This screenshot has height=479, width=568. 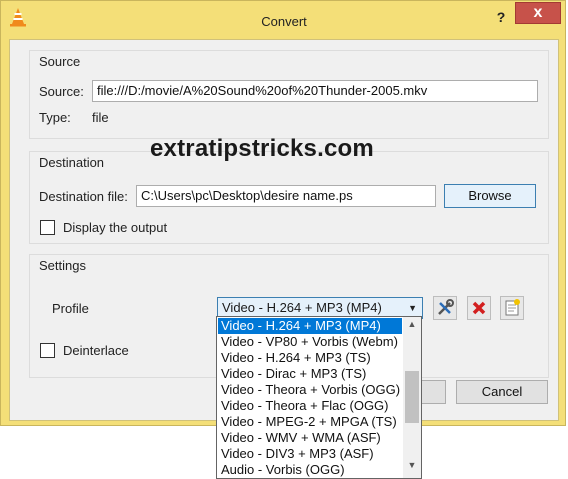 What do you see at coordinates (83, 196) in the screenshot?
I see `destination-file-label: Destination file:` at bounding box center [83, 196].